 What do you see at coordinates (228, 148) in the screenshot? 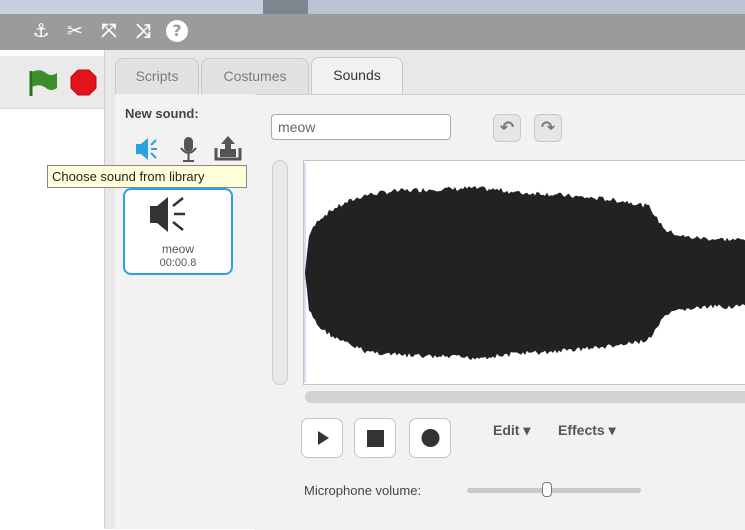
I see `upload-sound-icon` at bounding box center [228, 148].